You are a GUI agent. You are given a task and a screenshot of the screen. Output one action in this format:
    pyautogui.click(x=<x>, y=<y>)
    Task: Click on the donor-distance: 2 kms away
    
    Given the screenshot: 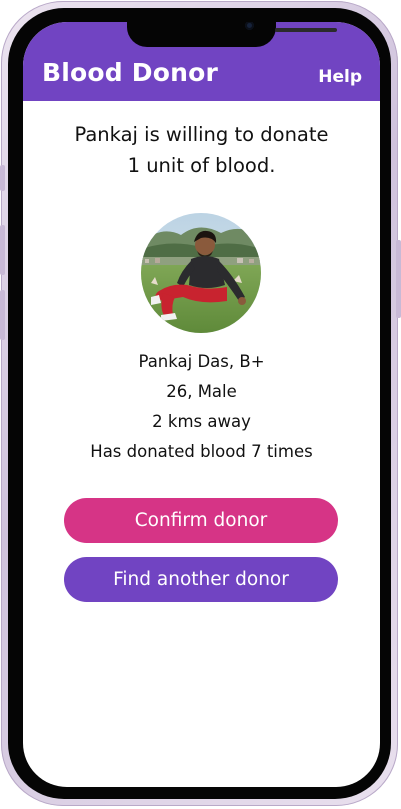 What is the action you would take?
    pyautogui.click(x=201, y=421)
    